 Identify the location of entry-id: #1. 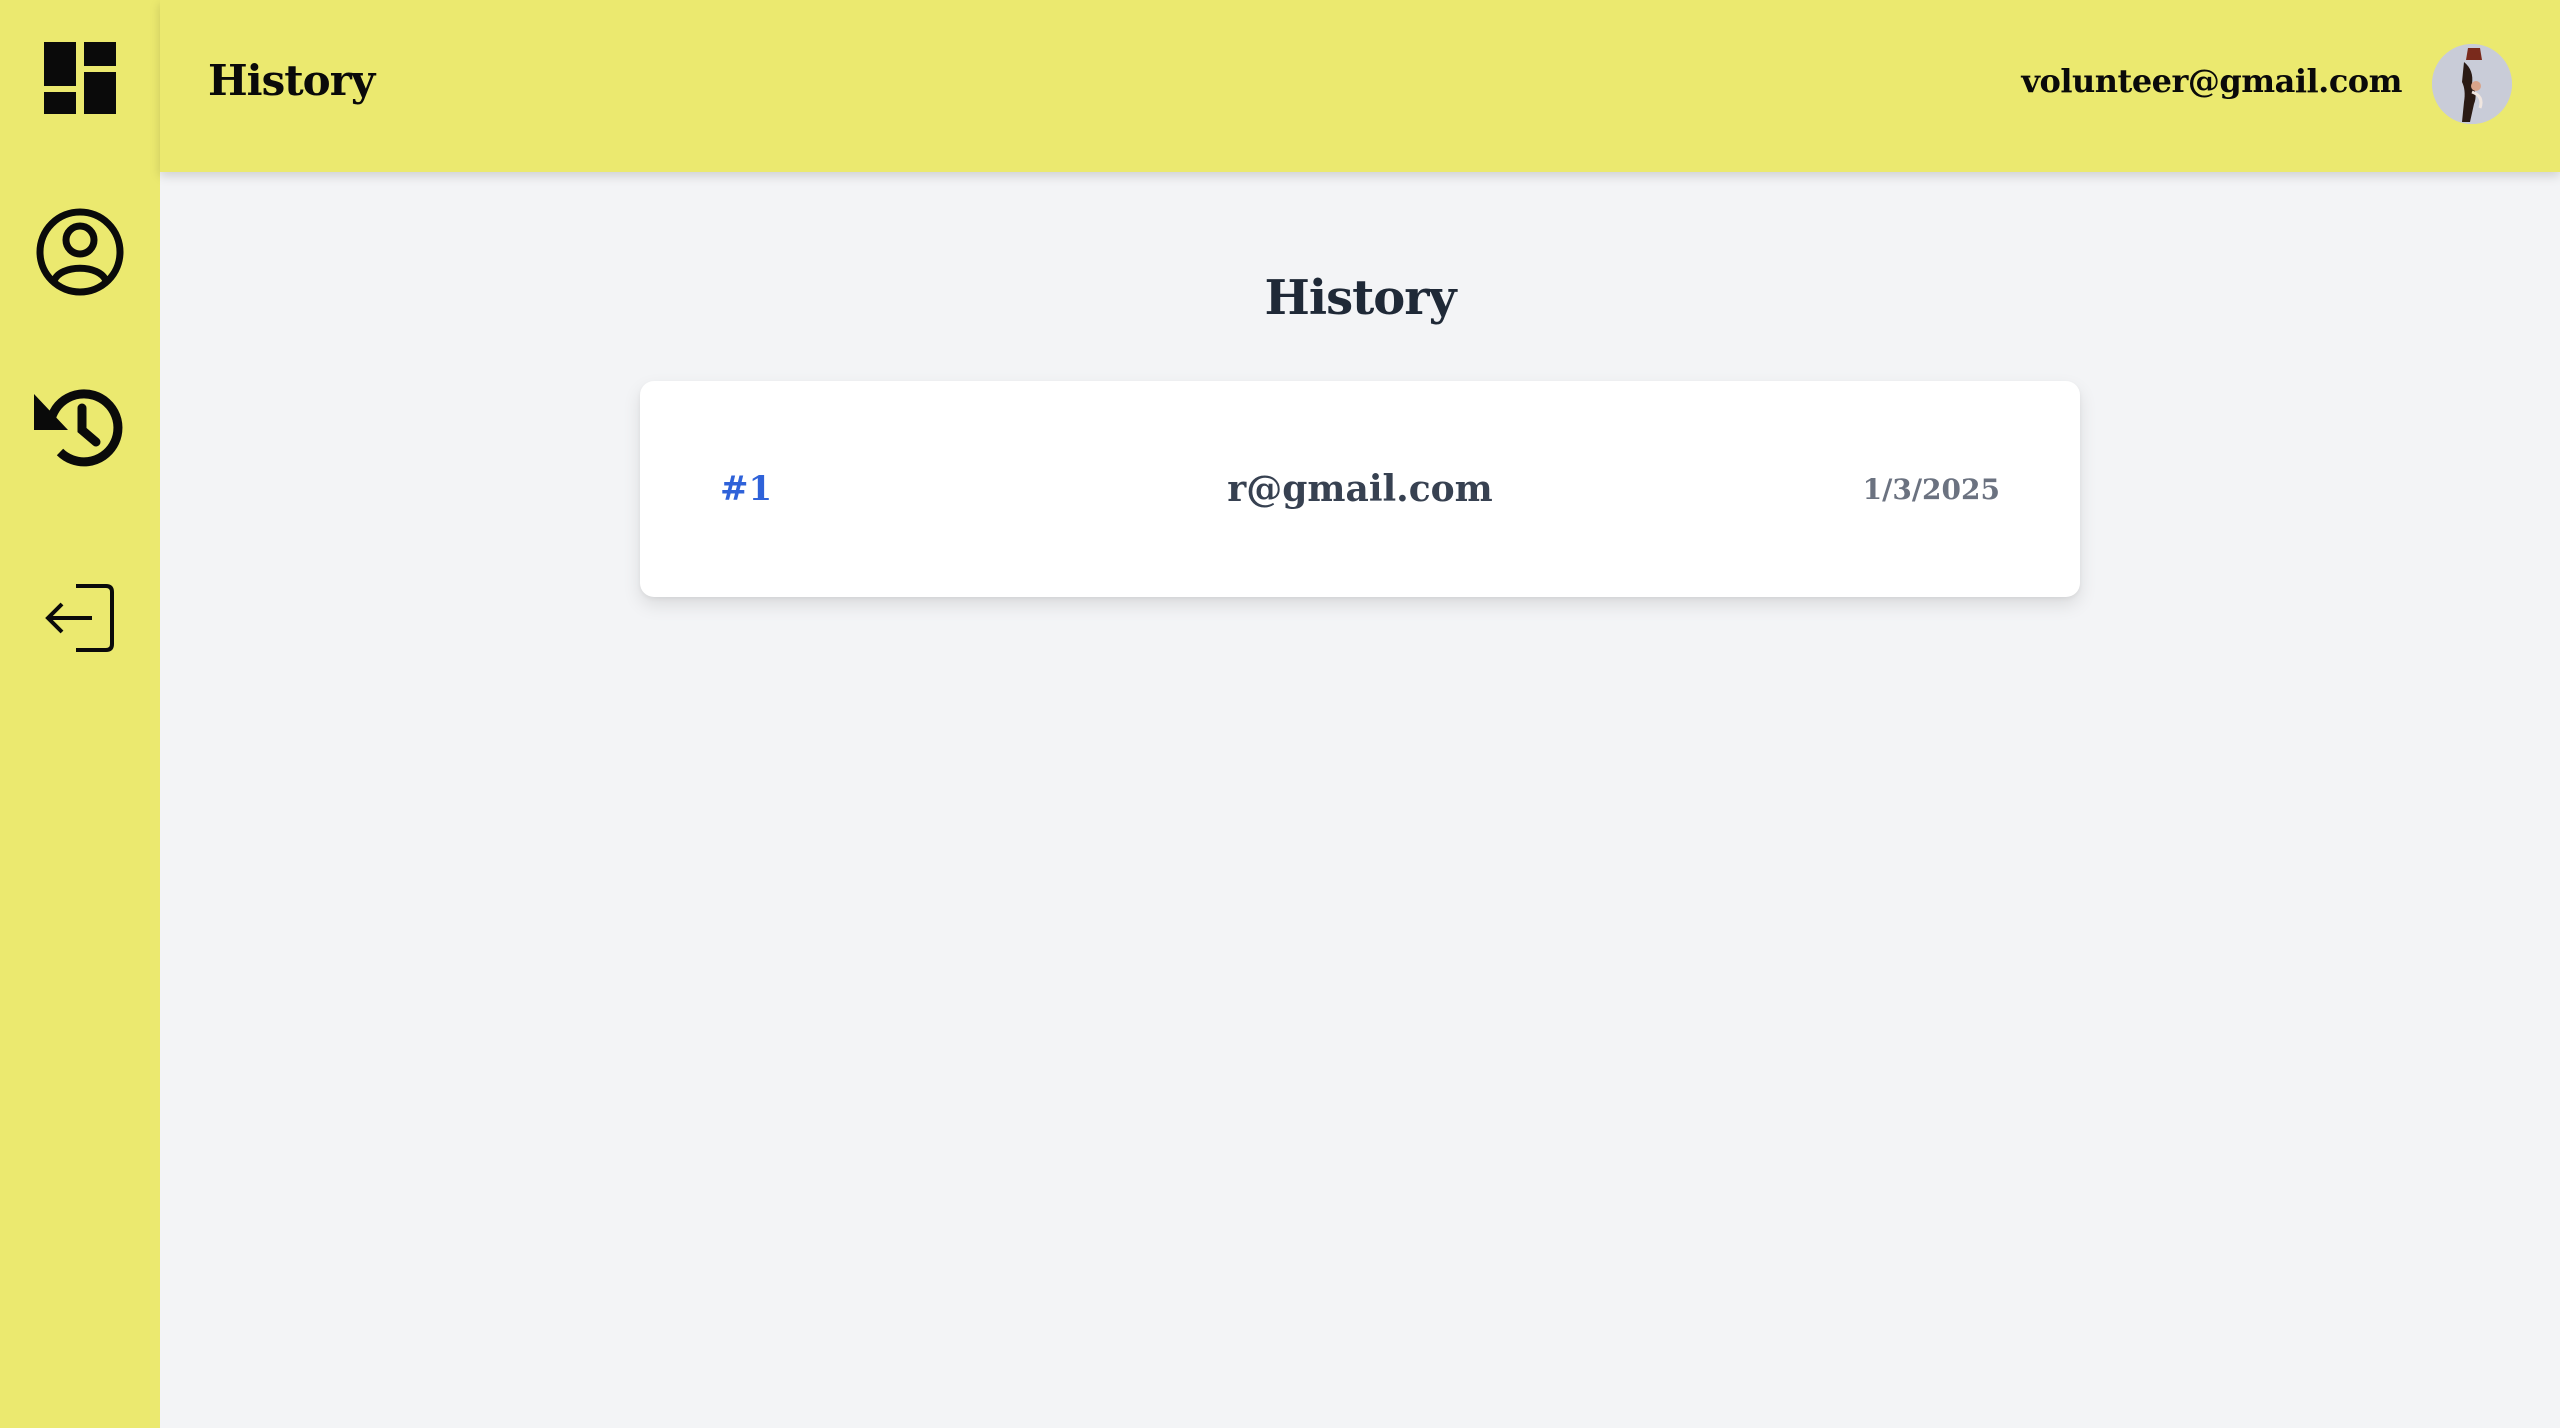
(746, 489).